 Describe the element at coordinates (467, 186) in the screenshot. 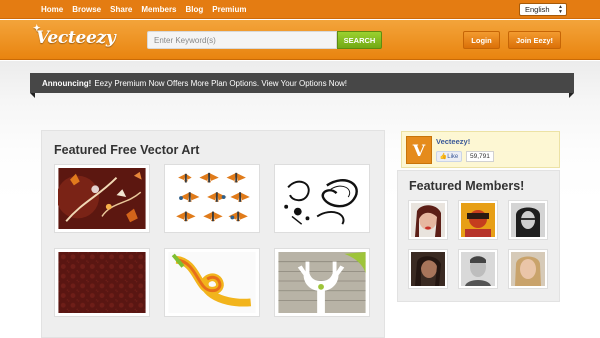

I see `members-title: Featured Members!` at that location.